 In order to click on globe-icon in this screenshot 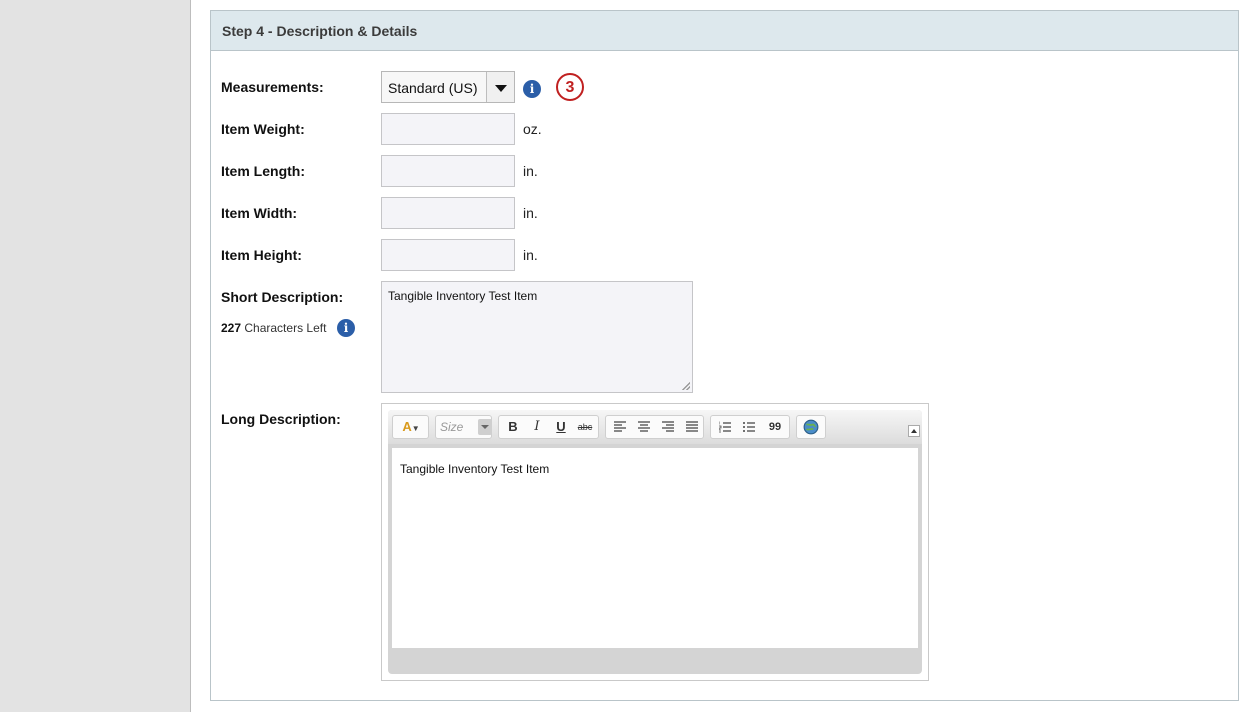, I will do `click(811, 427)`.